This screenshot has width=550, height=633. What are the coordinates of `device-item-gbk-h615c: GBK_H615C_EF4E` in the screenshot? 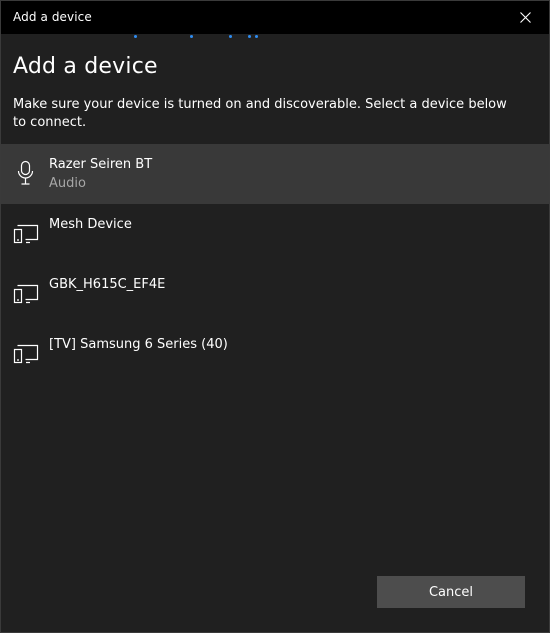 It's located at (275, 294).